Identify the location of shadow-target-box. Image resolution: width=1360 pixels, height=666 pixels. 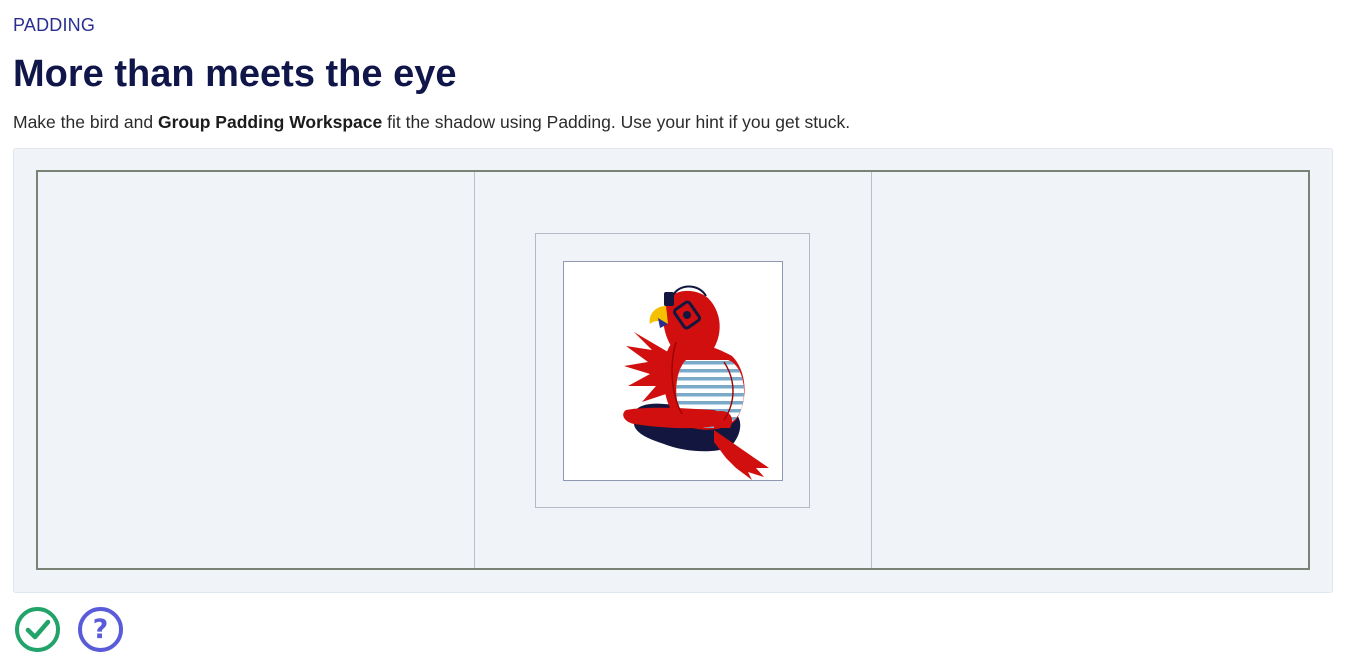
(672, 370).